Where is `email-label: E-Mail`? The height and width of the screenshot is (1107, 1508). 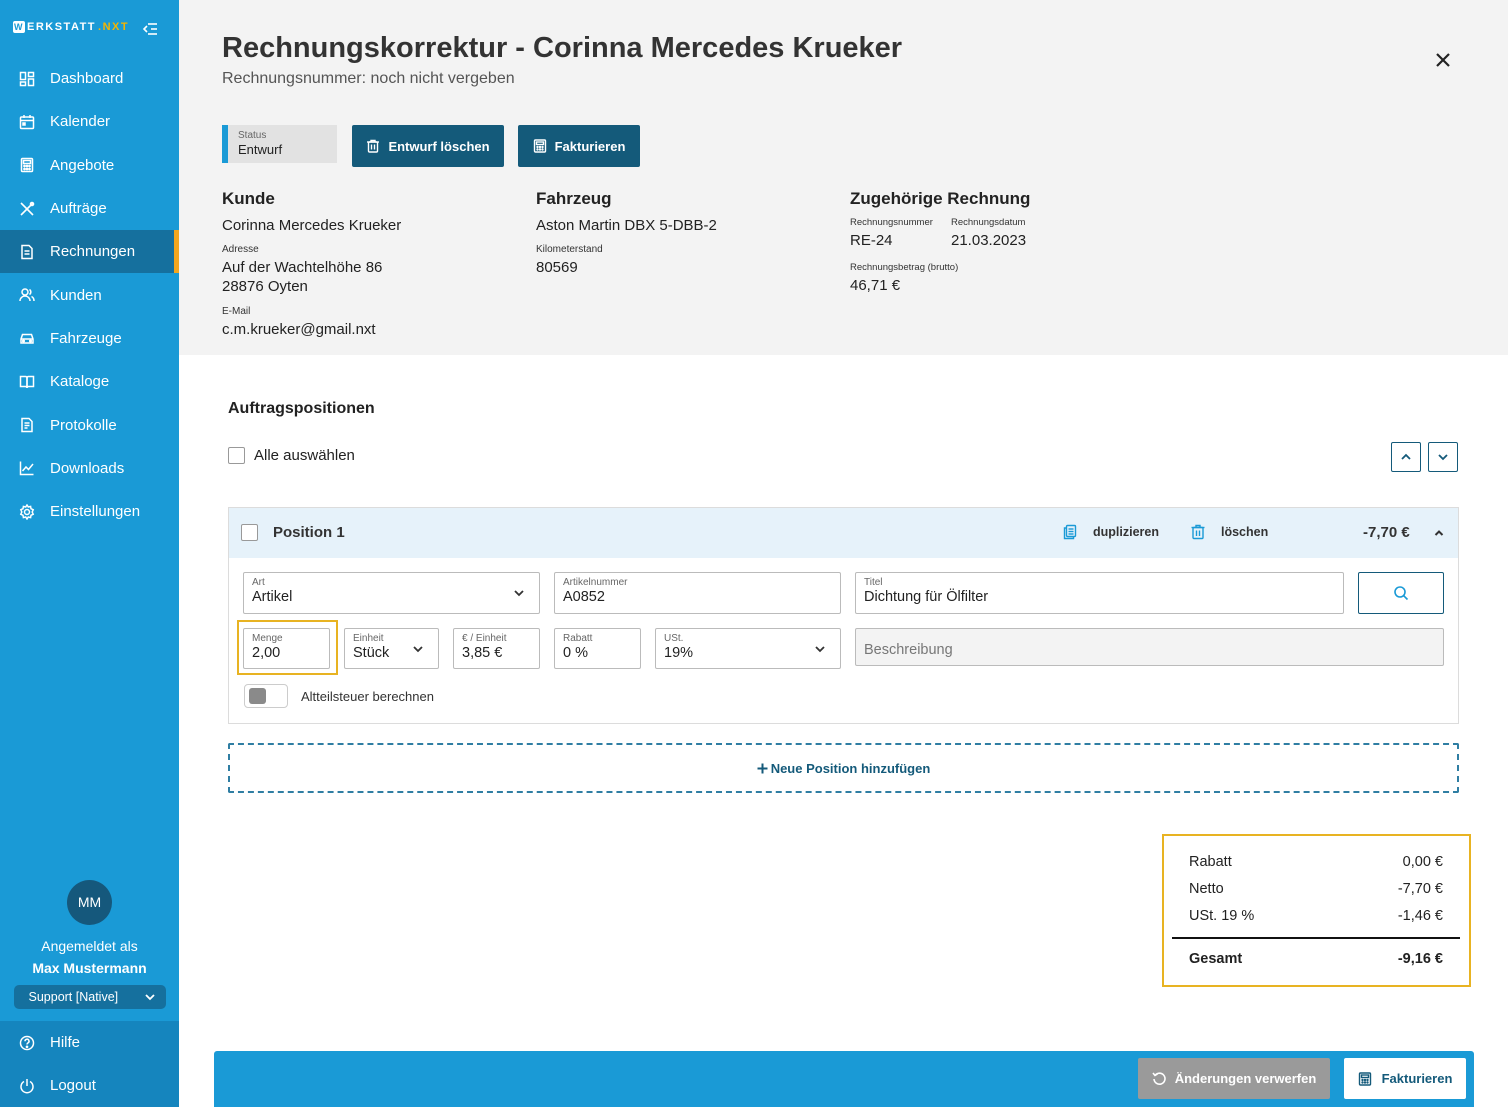 email-label: E-Mail is located at coordinates (236, 311).